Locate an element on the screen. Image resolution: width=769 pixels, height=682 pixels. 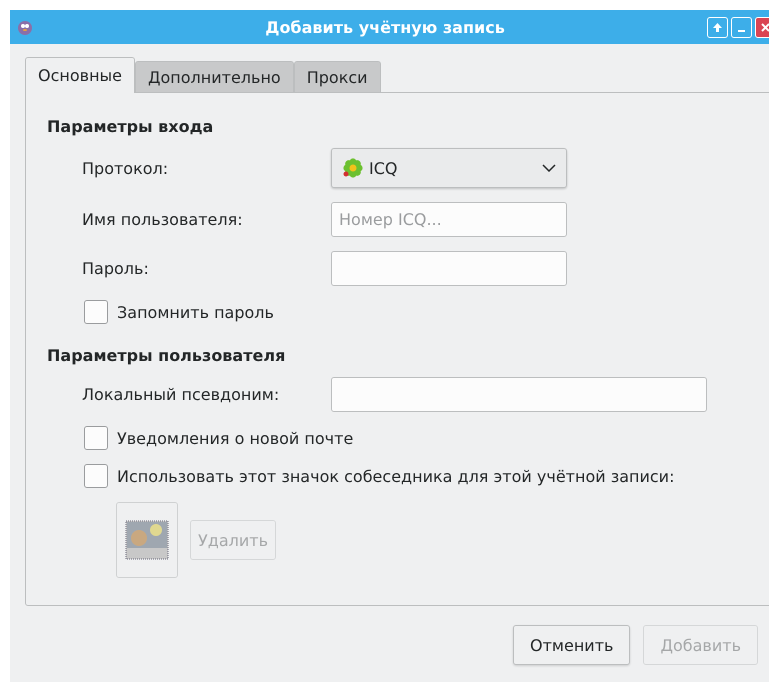
tab: Дополнительно is located at coordinates (214, 76).